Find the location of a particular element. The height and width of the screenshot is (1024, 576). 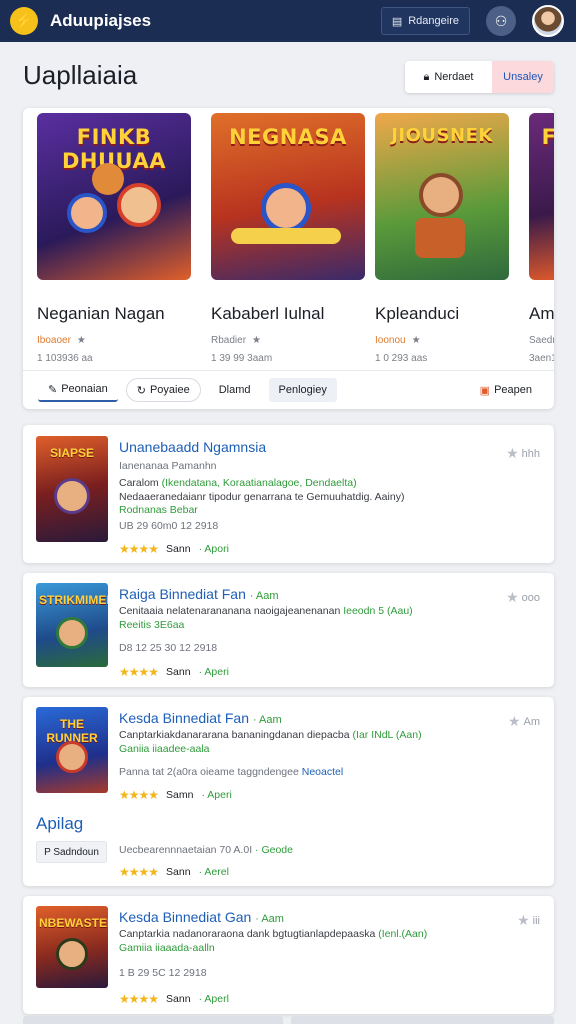

favorite-button: ★ Am is located at coordinates (524, 721).